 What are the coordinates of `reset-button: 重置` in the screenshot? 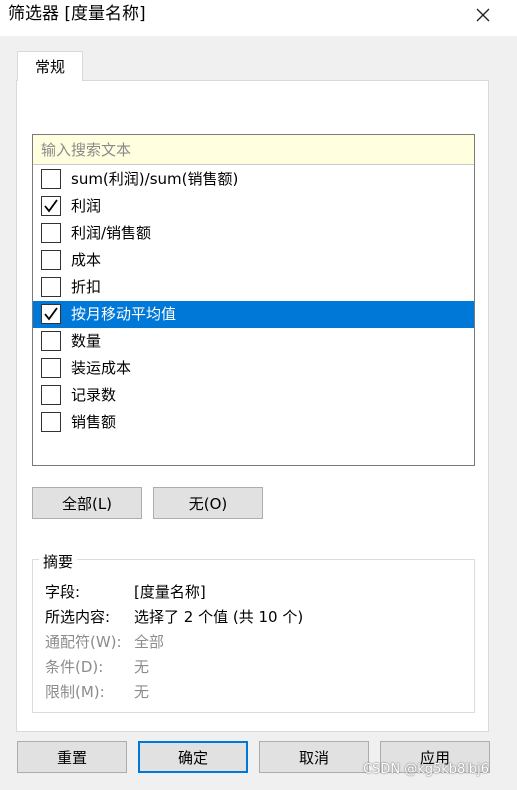 It's located at (72, 757).